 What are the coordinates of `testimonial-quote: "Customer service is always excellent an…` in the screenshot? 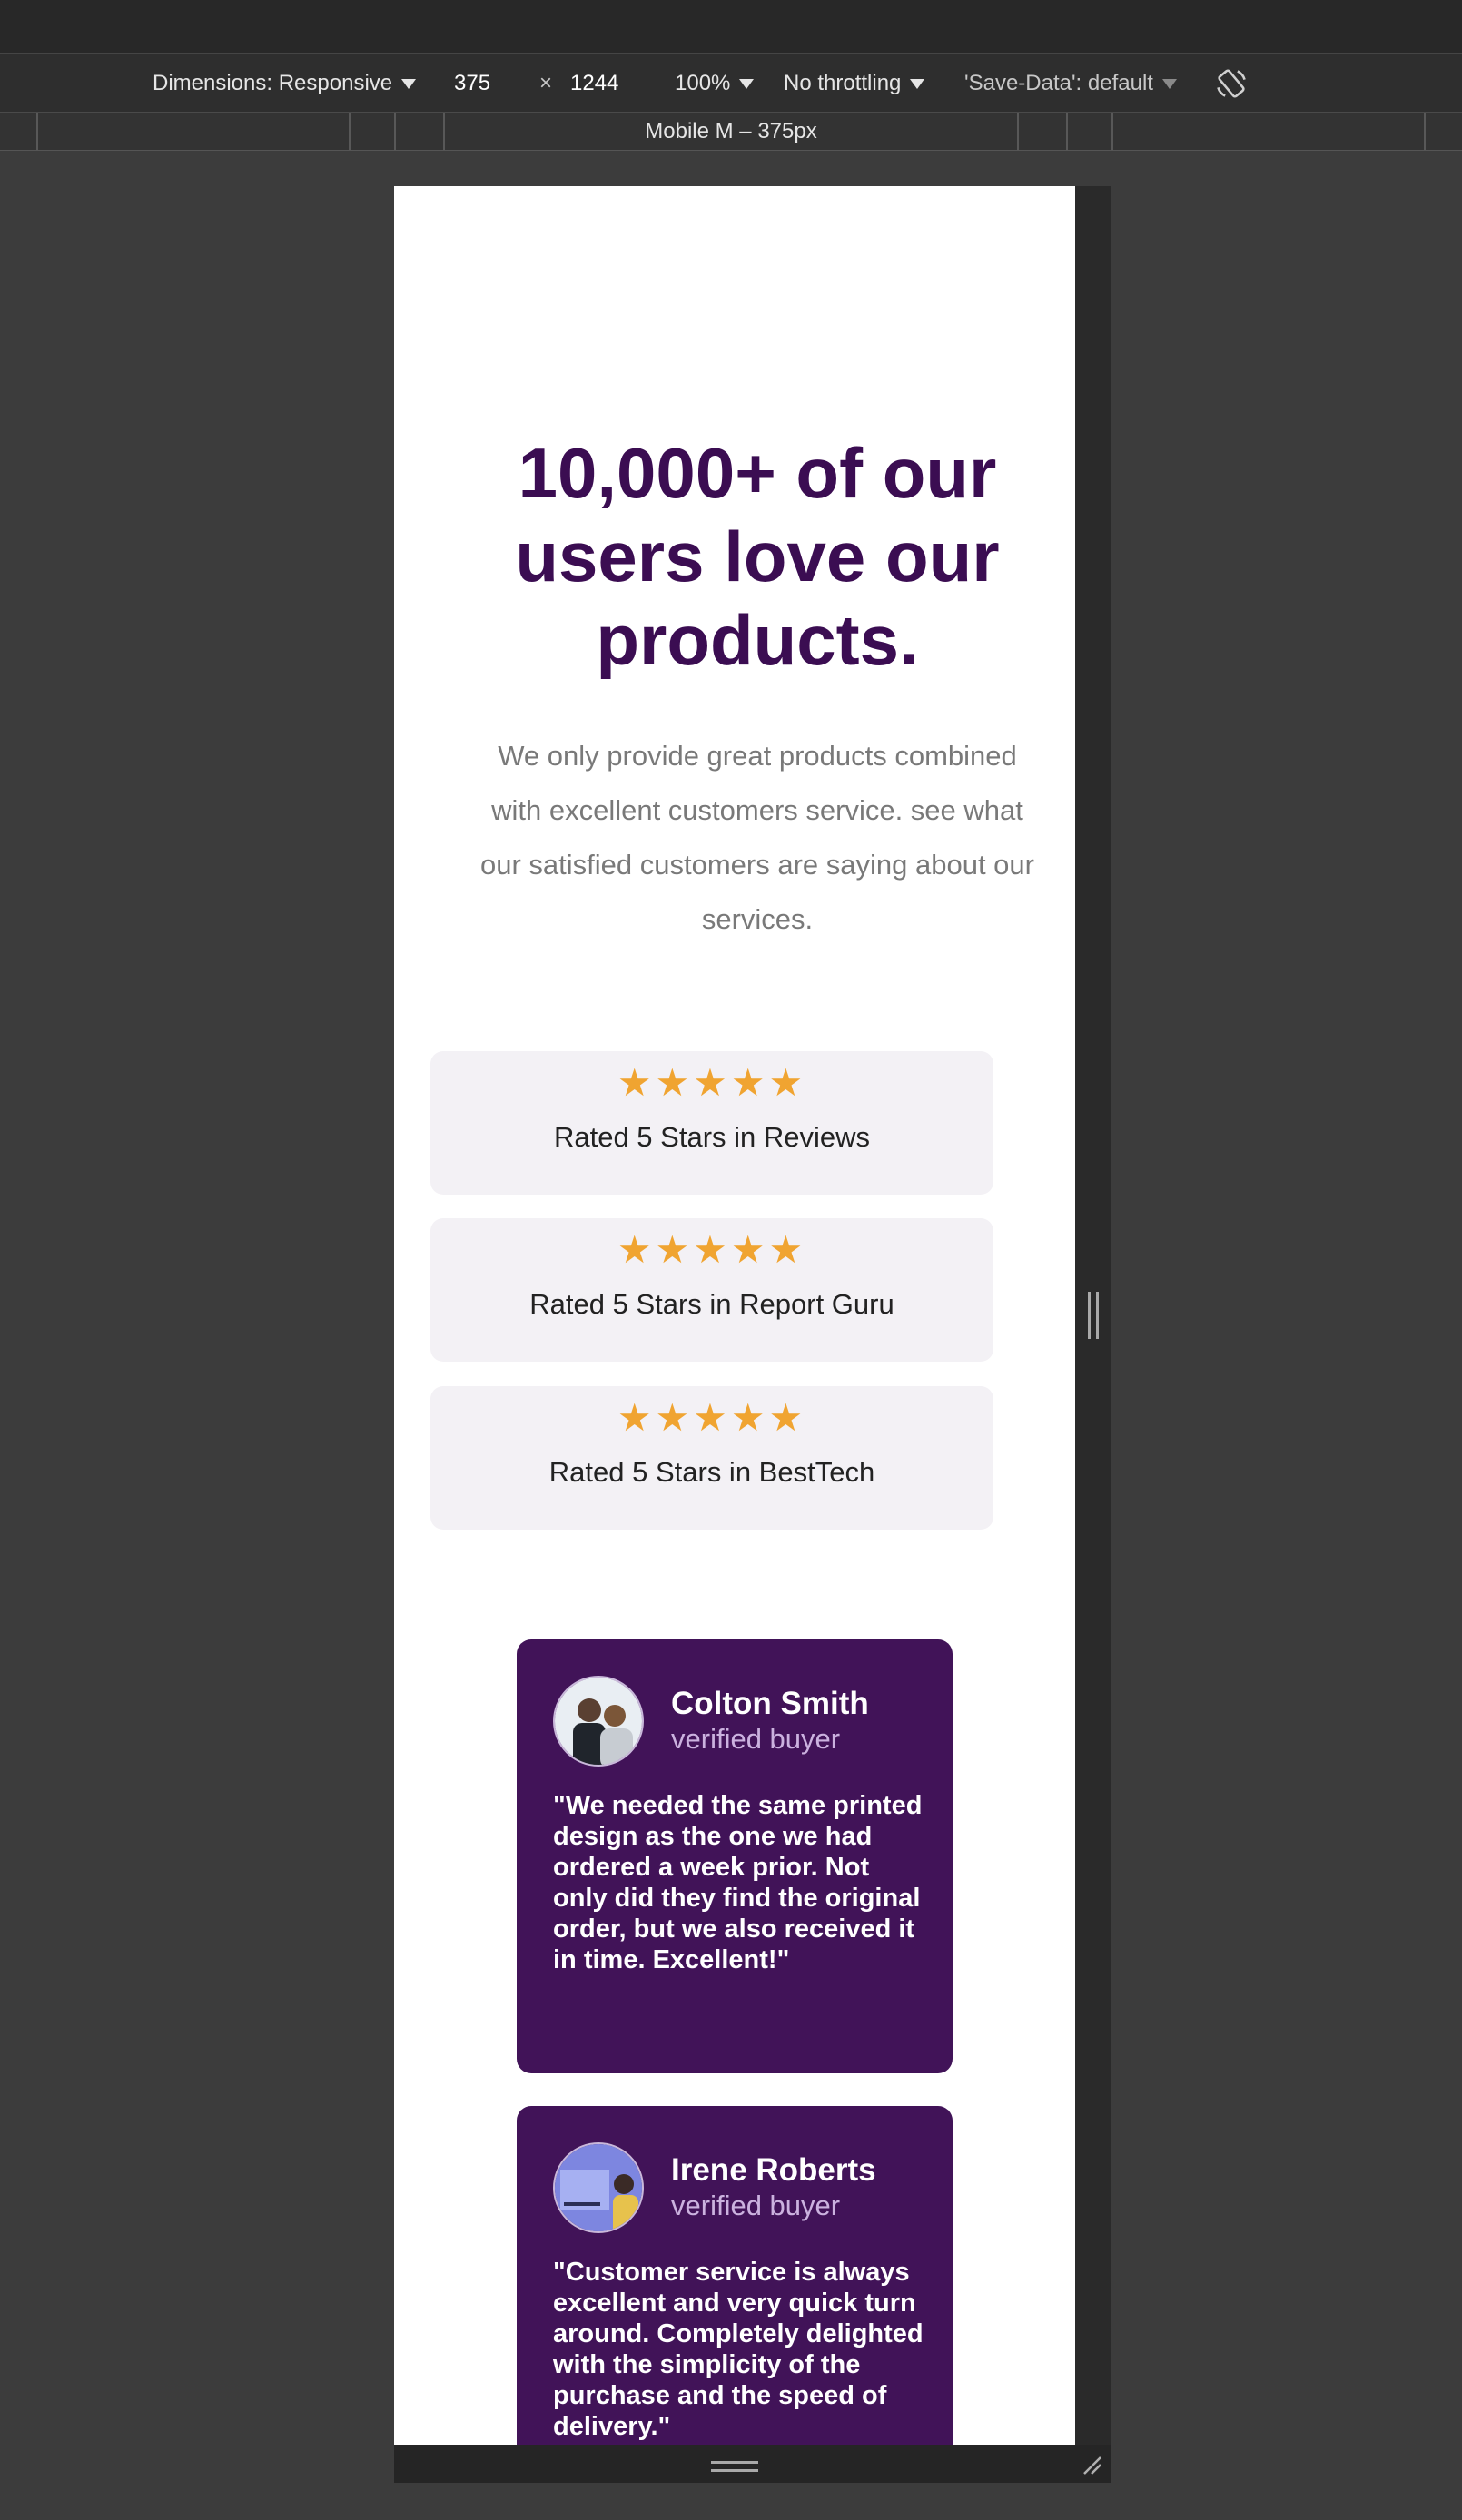 It's located at (738, 2350).